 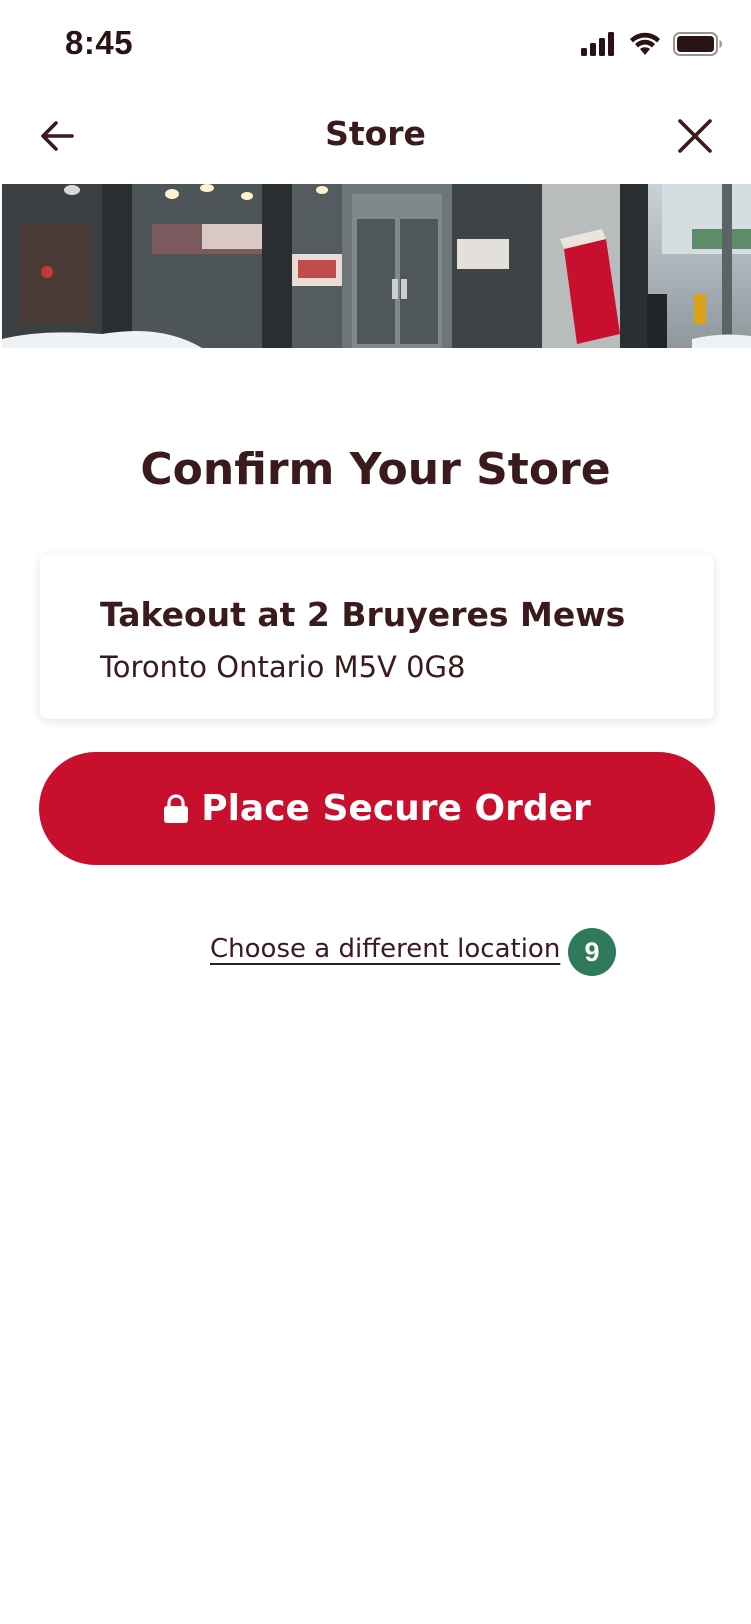 I want to click on cellular-signal-icon, so click(x=597, y=44).